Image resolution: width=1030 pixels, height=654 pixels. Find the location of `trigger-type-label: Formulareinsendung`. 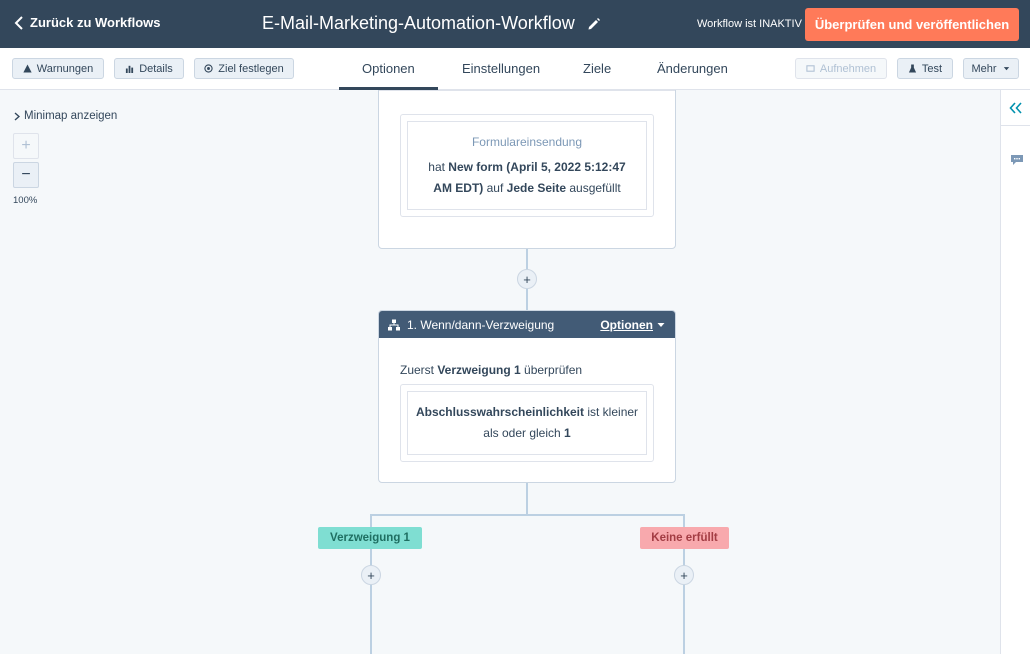

trigger-type-label: Formulareinsendung is located at coordinates (527, 142).